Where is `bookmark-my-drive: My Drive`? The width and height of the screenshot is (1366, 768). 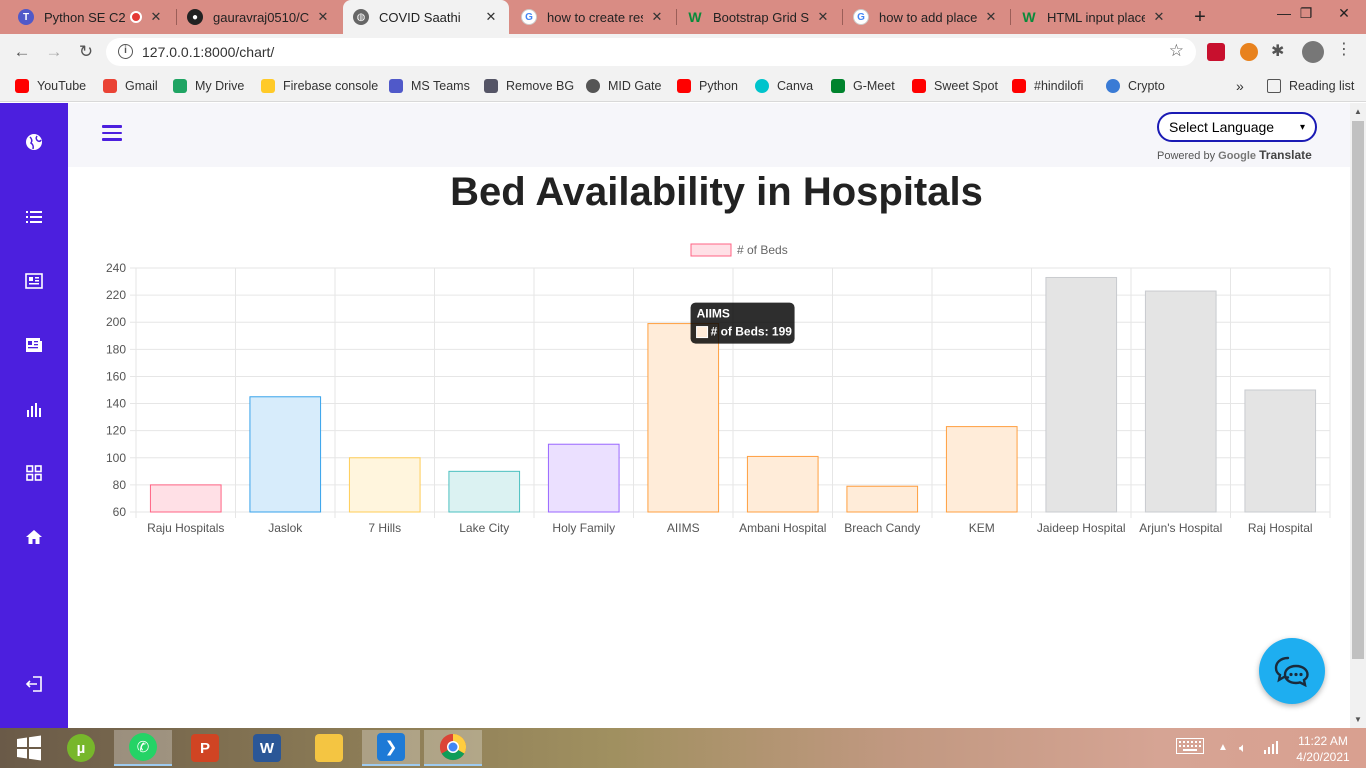
bookmark-my-drive: My Drive is located at coordinates (208, 86).